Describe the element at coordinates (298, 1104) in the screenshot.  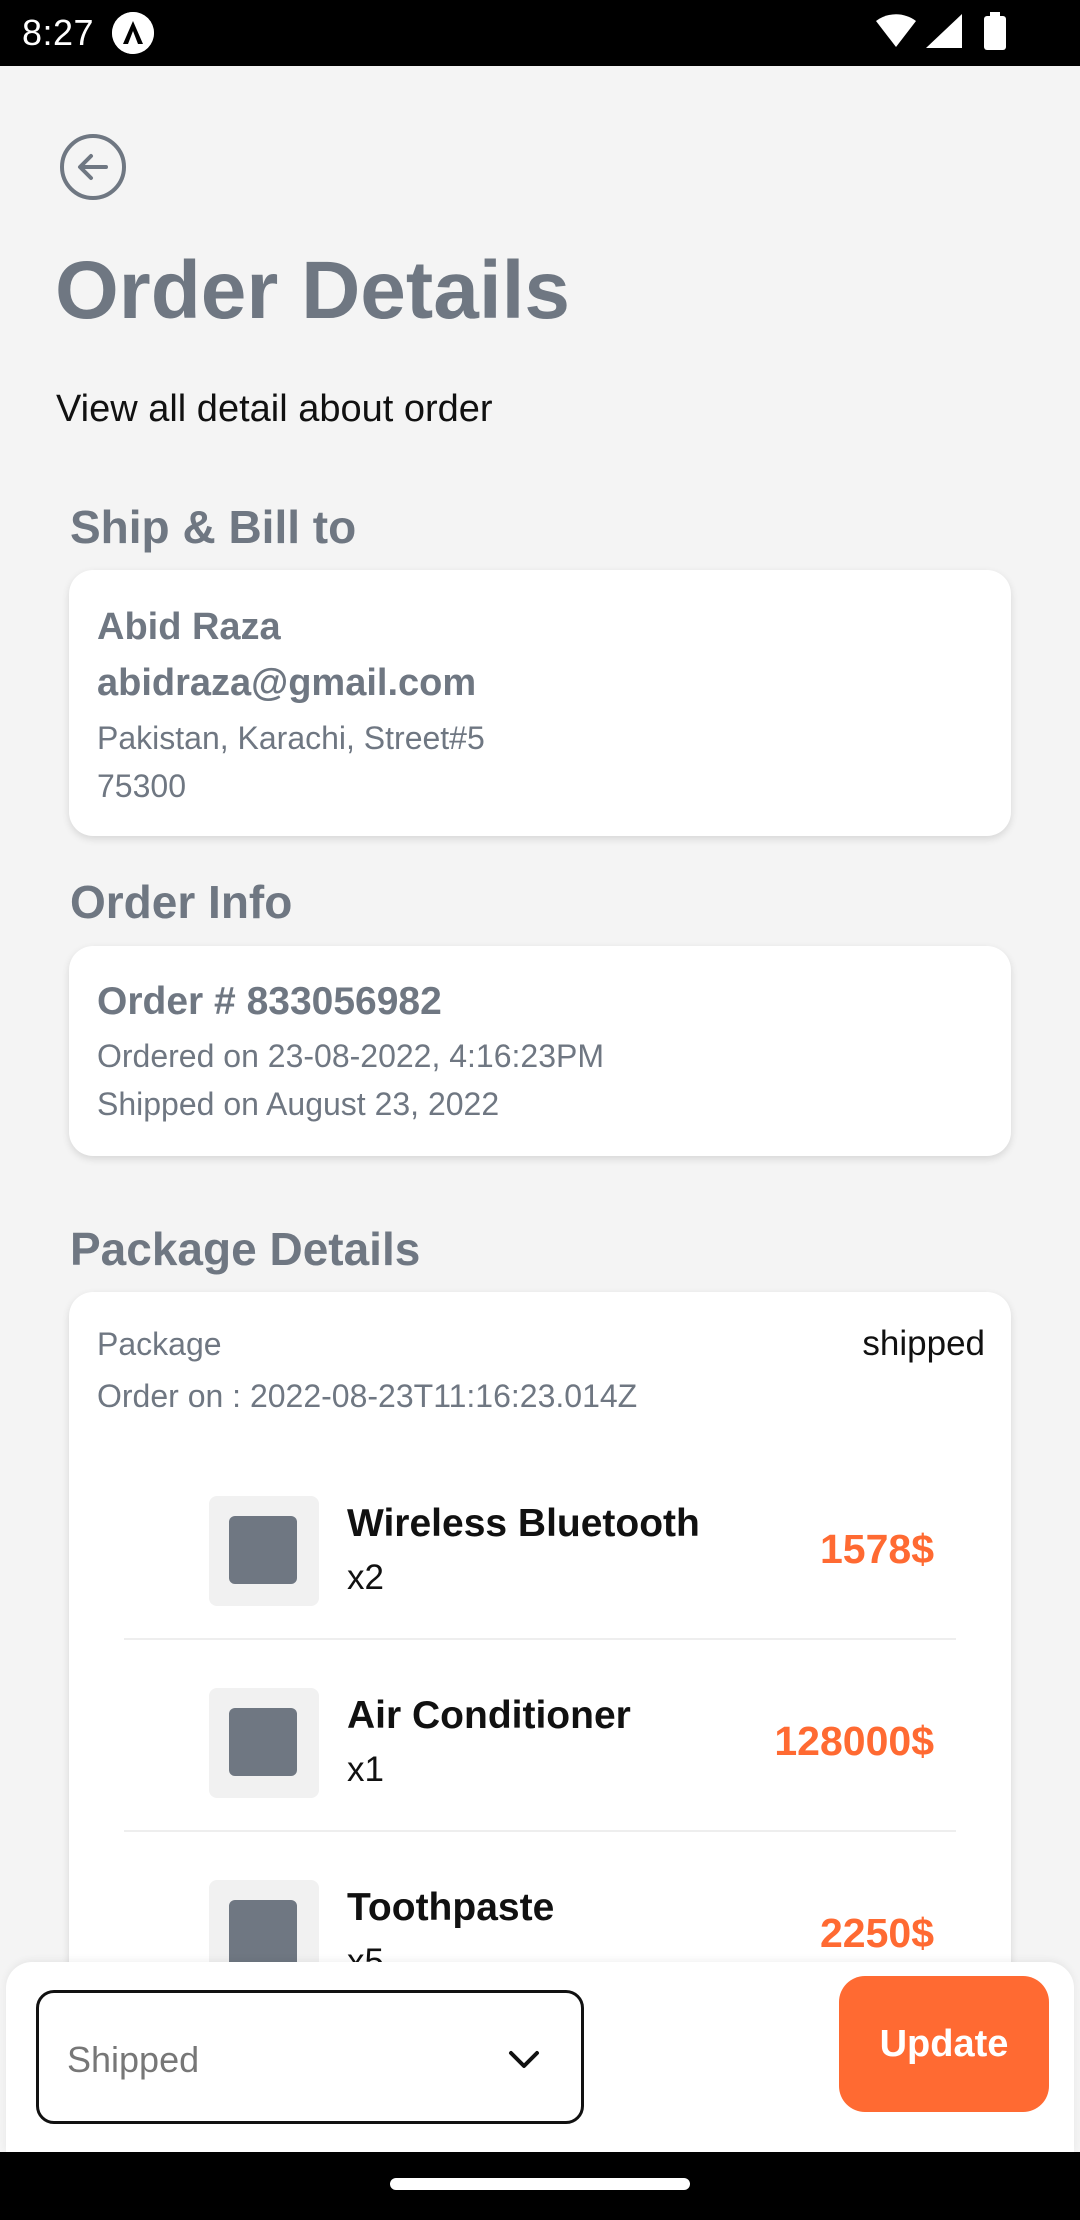
I see `shipped-on: Shipped on August 23, 2022` at that location.